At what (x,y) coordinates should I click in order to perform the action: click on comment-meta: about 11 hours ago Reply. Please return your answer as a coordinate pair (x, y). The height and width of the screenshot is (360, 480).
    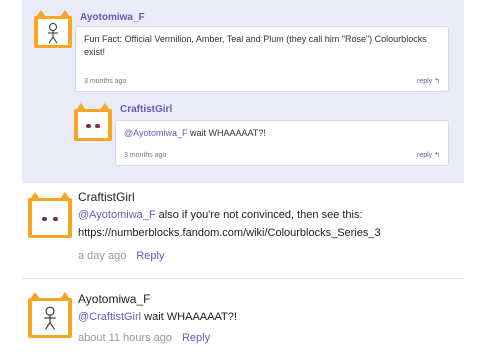
    Looking at the image, I should click on (144, 338).